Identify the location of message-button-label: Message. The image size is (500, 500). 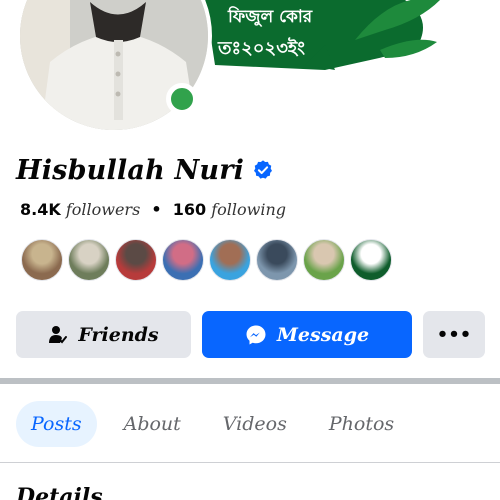
(323, 334).